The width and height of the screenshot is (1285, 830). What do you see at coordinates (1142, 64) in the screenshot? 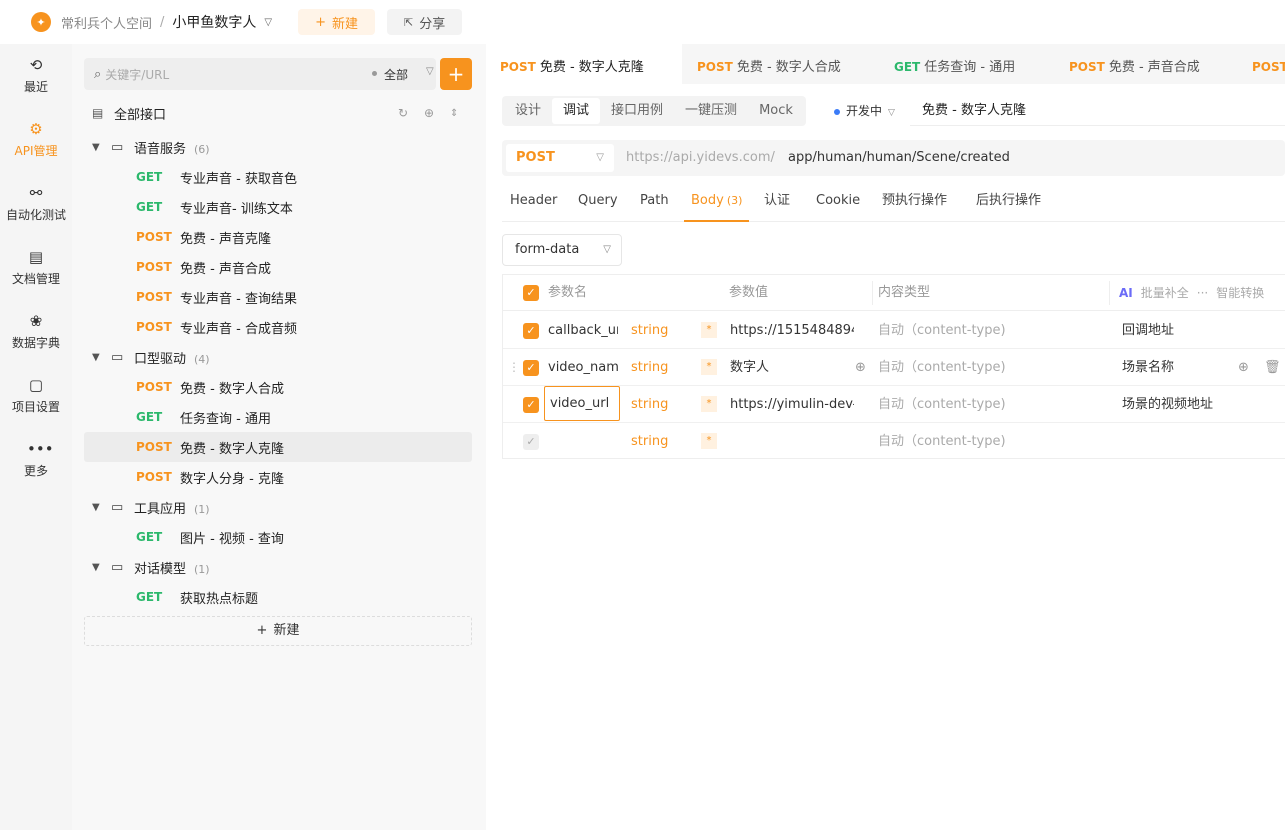
I see `tab: POST 免费 - 声音合成` at bounding box center [1142, 64].